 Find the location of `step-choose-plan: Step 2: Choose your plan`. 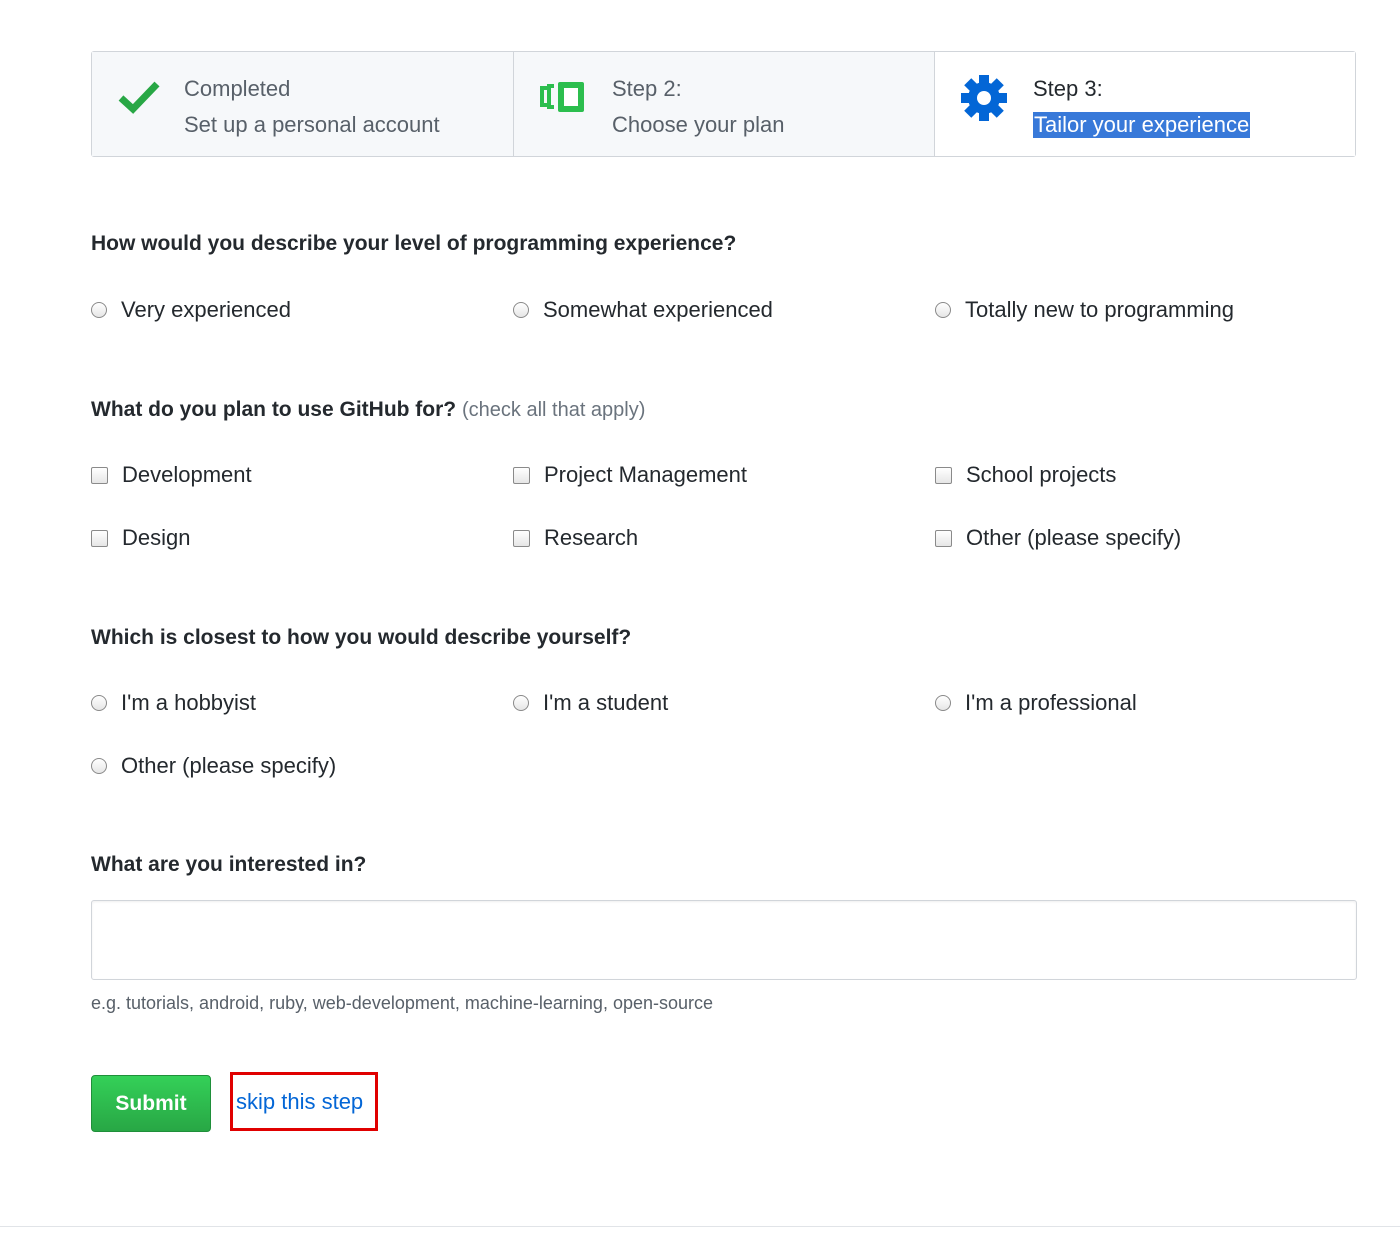

step-choose-plan: Step 2: Choose your plan is located at coordinates (724, 104).